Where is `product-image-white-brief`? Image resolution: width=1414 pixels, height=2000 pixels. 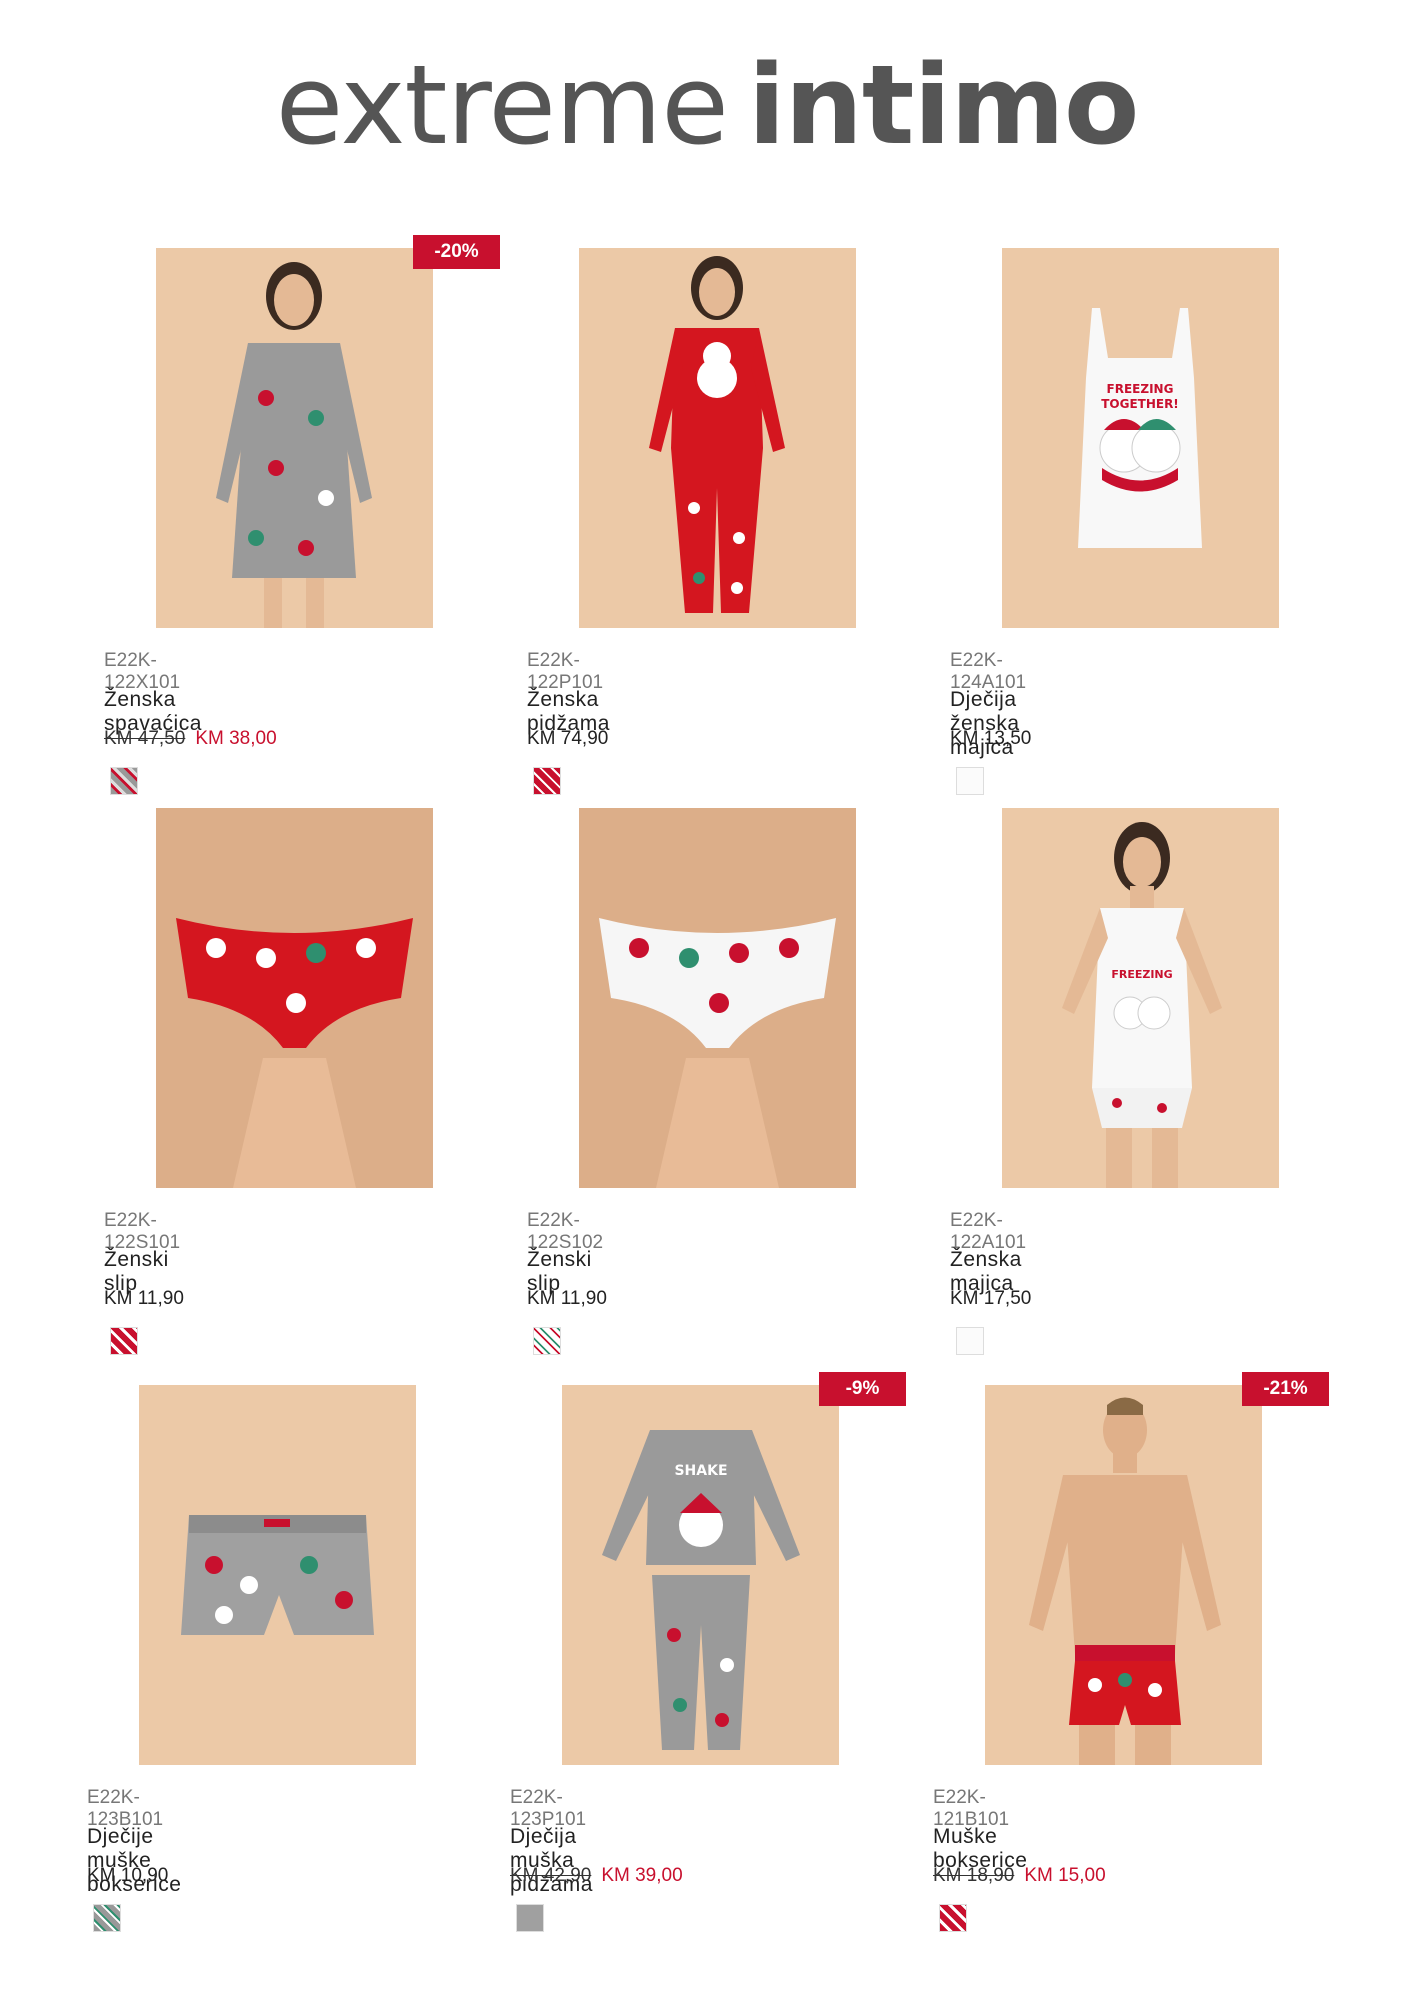
product-image-white-brief is located at coordinates (717, 998).